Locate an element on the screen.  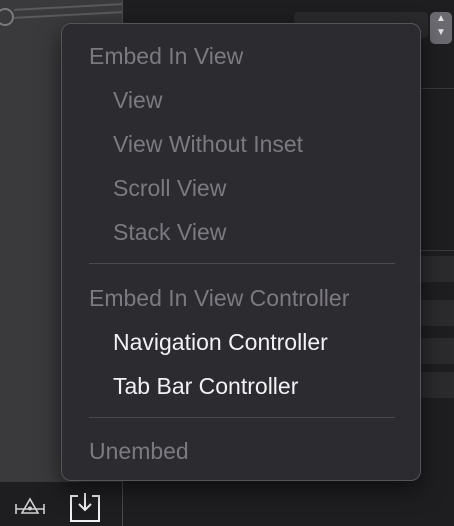
menu-header-embed-in-view-controller: Embed In View Controller is located at coordinates (219, 298).